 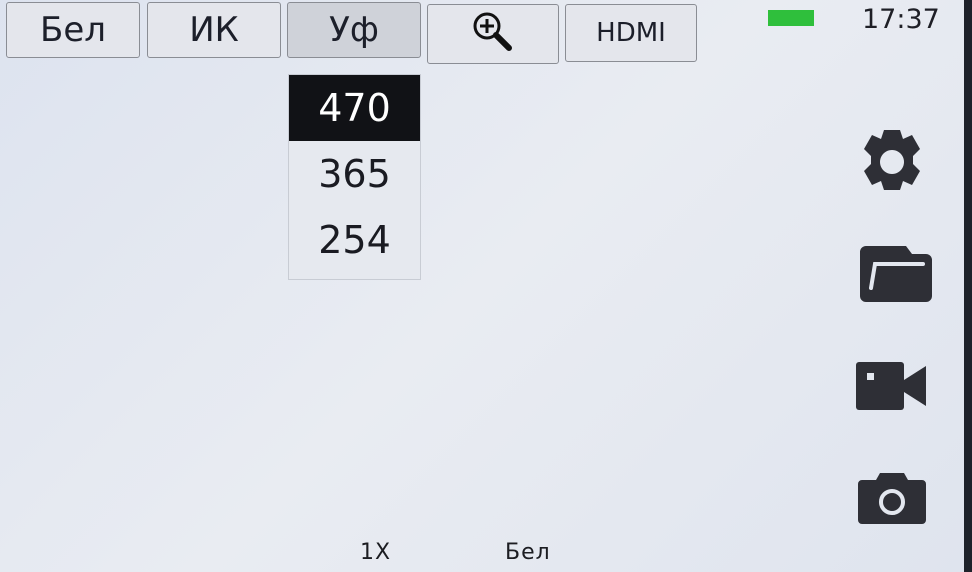 I want to click on zoom-button, so click(x=493, y=34).